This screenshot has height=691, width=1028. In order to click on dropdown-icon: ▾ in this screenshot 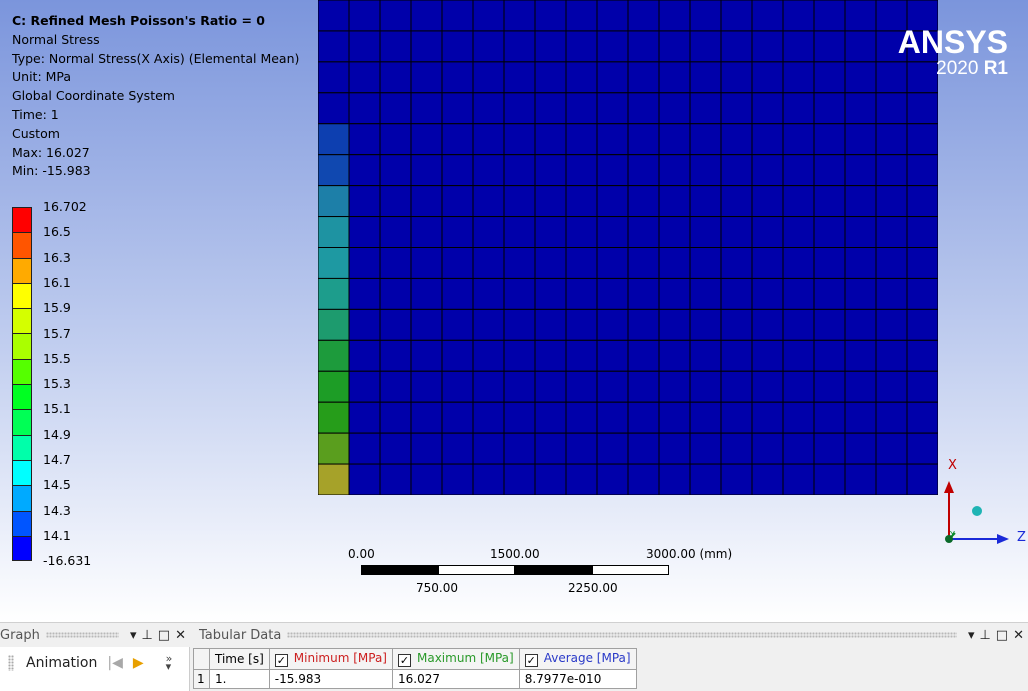, I will do `click(133, 635)`.